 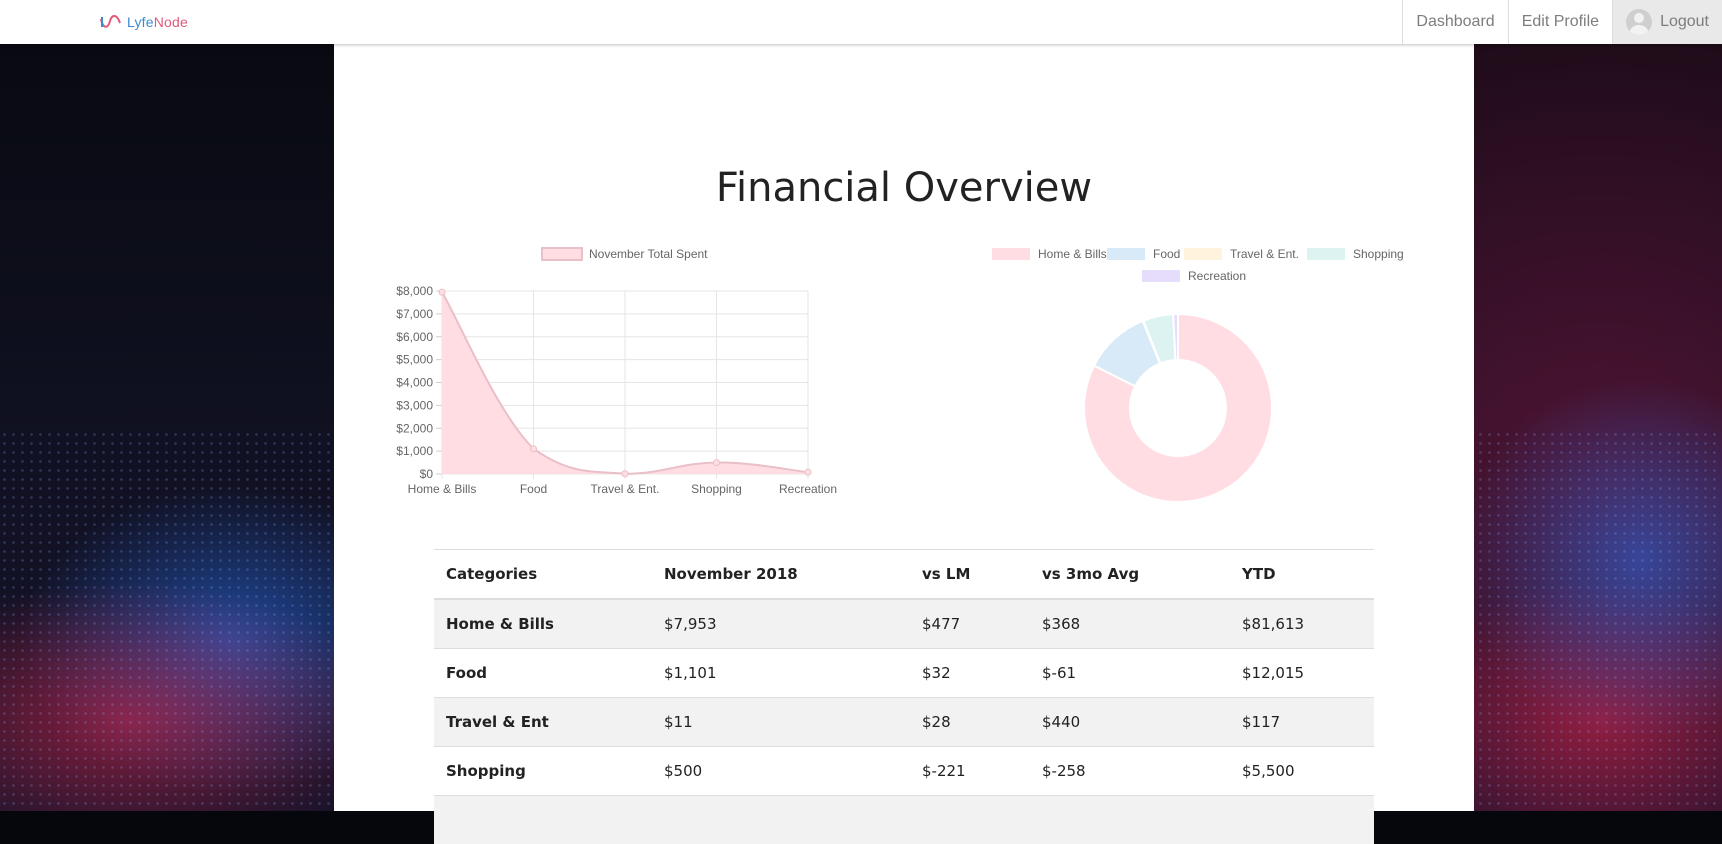 I want to click on table-row: Shopping $500 $-221 $-258 $5,500, so click(x=904, y=771).